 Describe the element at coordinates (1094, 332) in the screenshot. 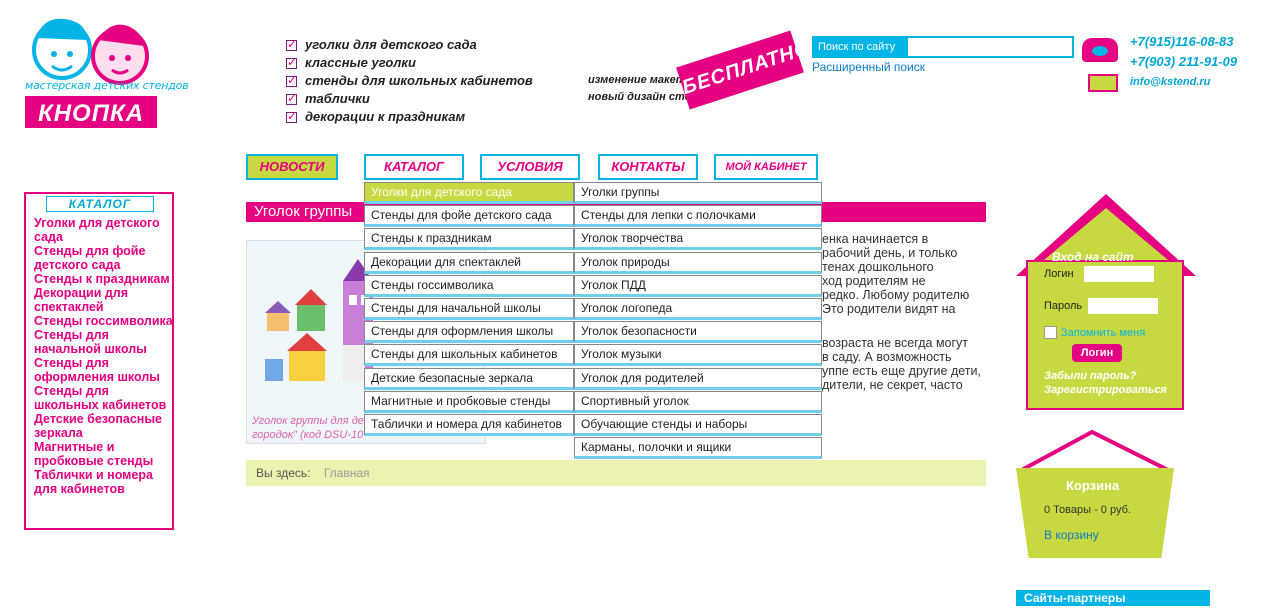

I see `remember-me: Запомнить меня` at that location.